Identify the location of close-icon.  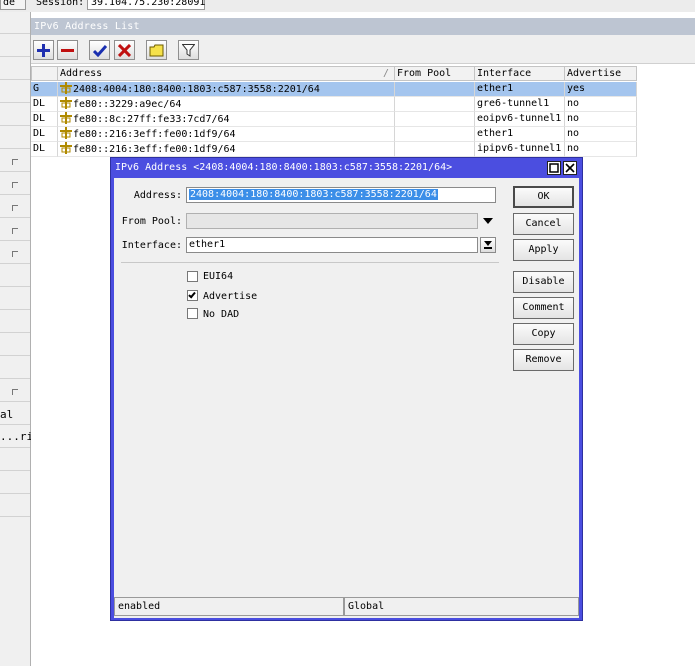
(570, 168).